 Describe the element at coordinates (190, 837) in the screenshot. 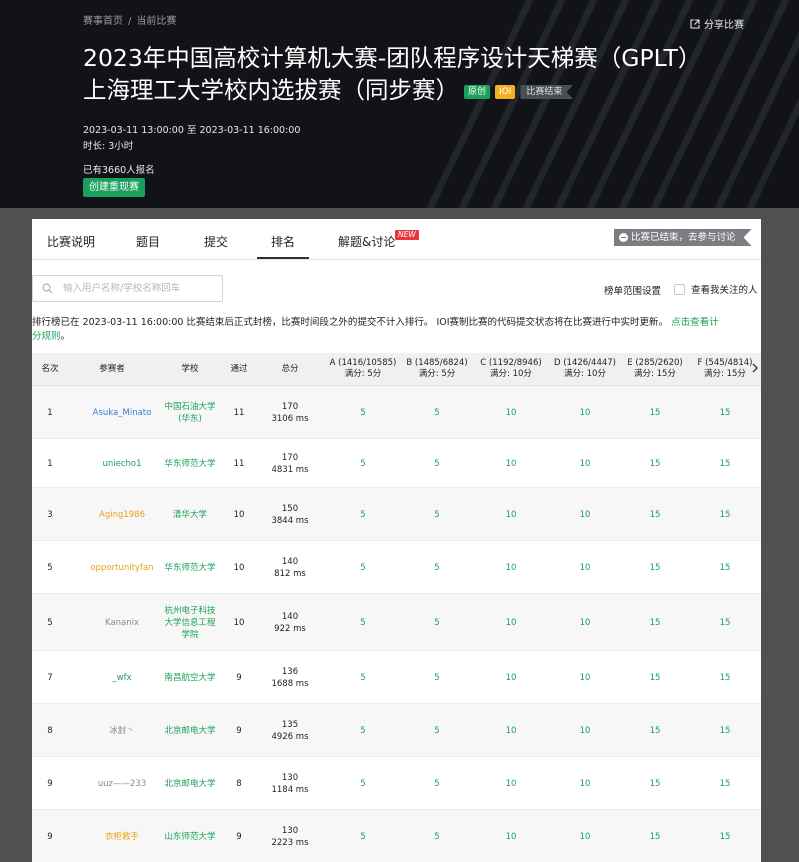

I see `school-cell: 山东师范大学` at that location.